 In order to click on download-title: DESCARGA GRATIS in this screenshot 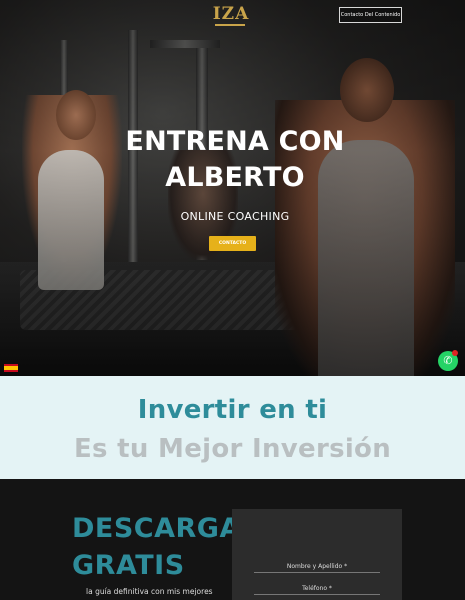, I will do `click(156, 547)`.